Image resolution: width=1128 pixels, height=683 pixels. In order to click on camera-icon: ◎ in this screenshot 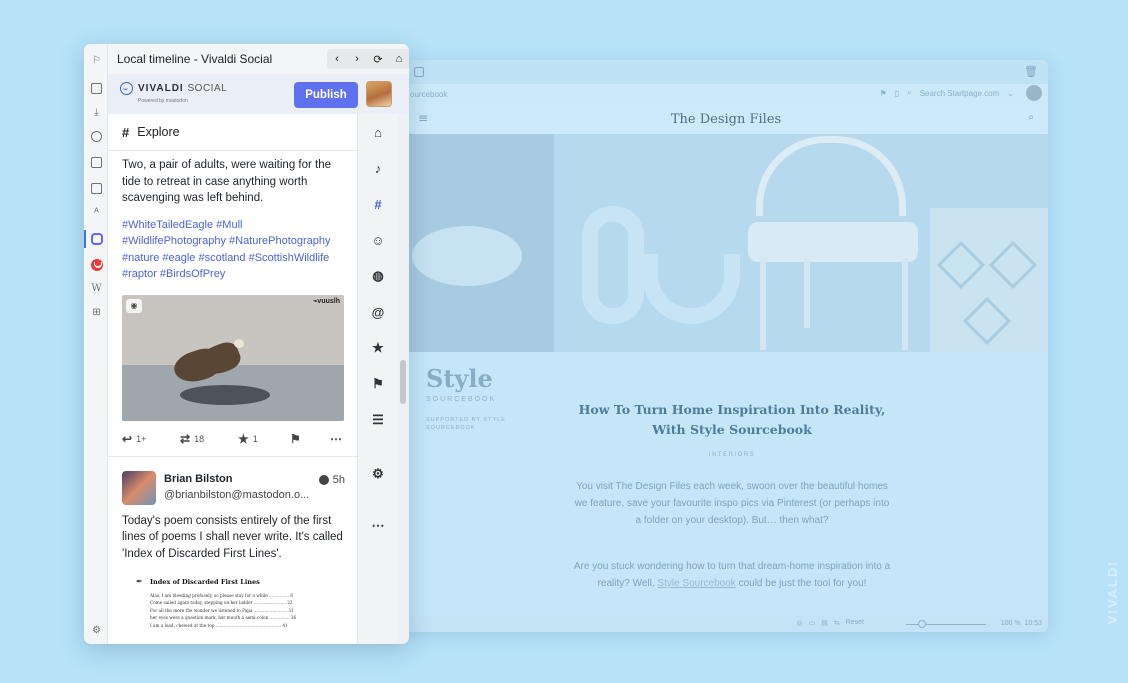, I will do `click(799, 623)`.